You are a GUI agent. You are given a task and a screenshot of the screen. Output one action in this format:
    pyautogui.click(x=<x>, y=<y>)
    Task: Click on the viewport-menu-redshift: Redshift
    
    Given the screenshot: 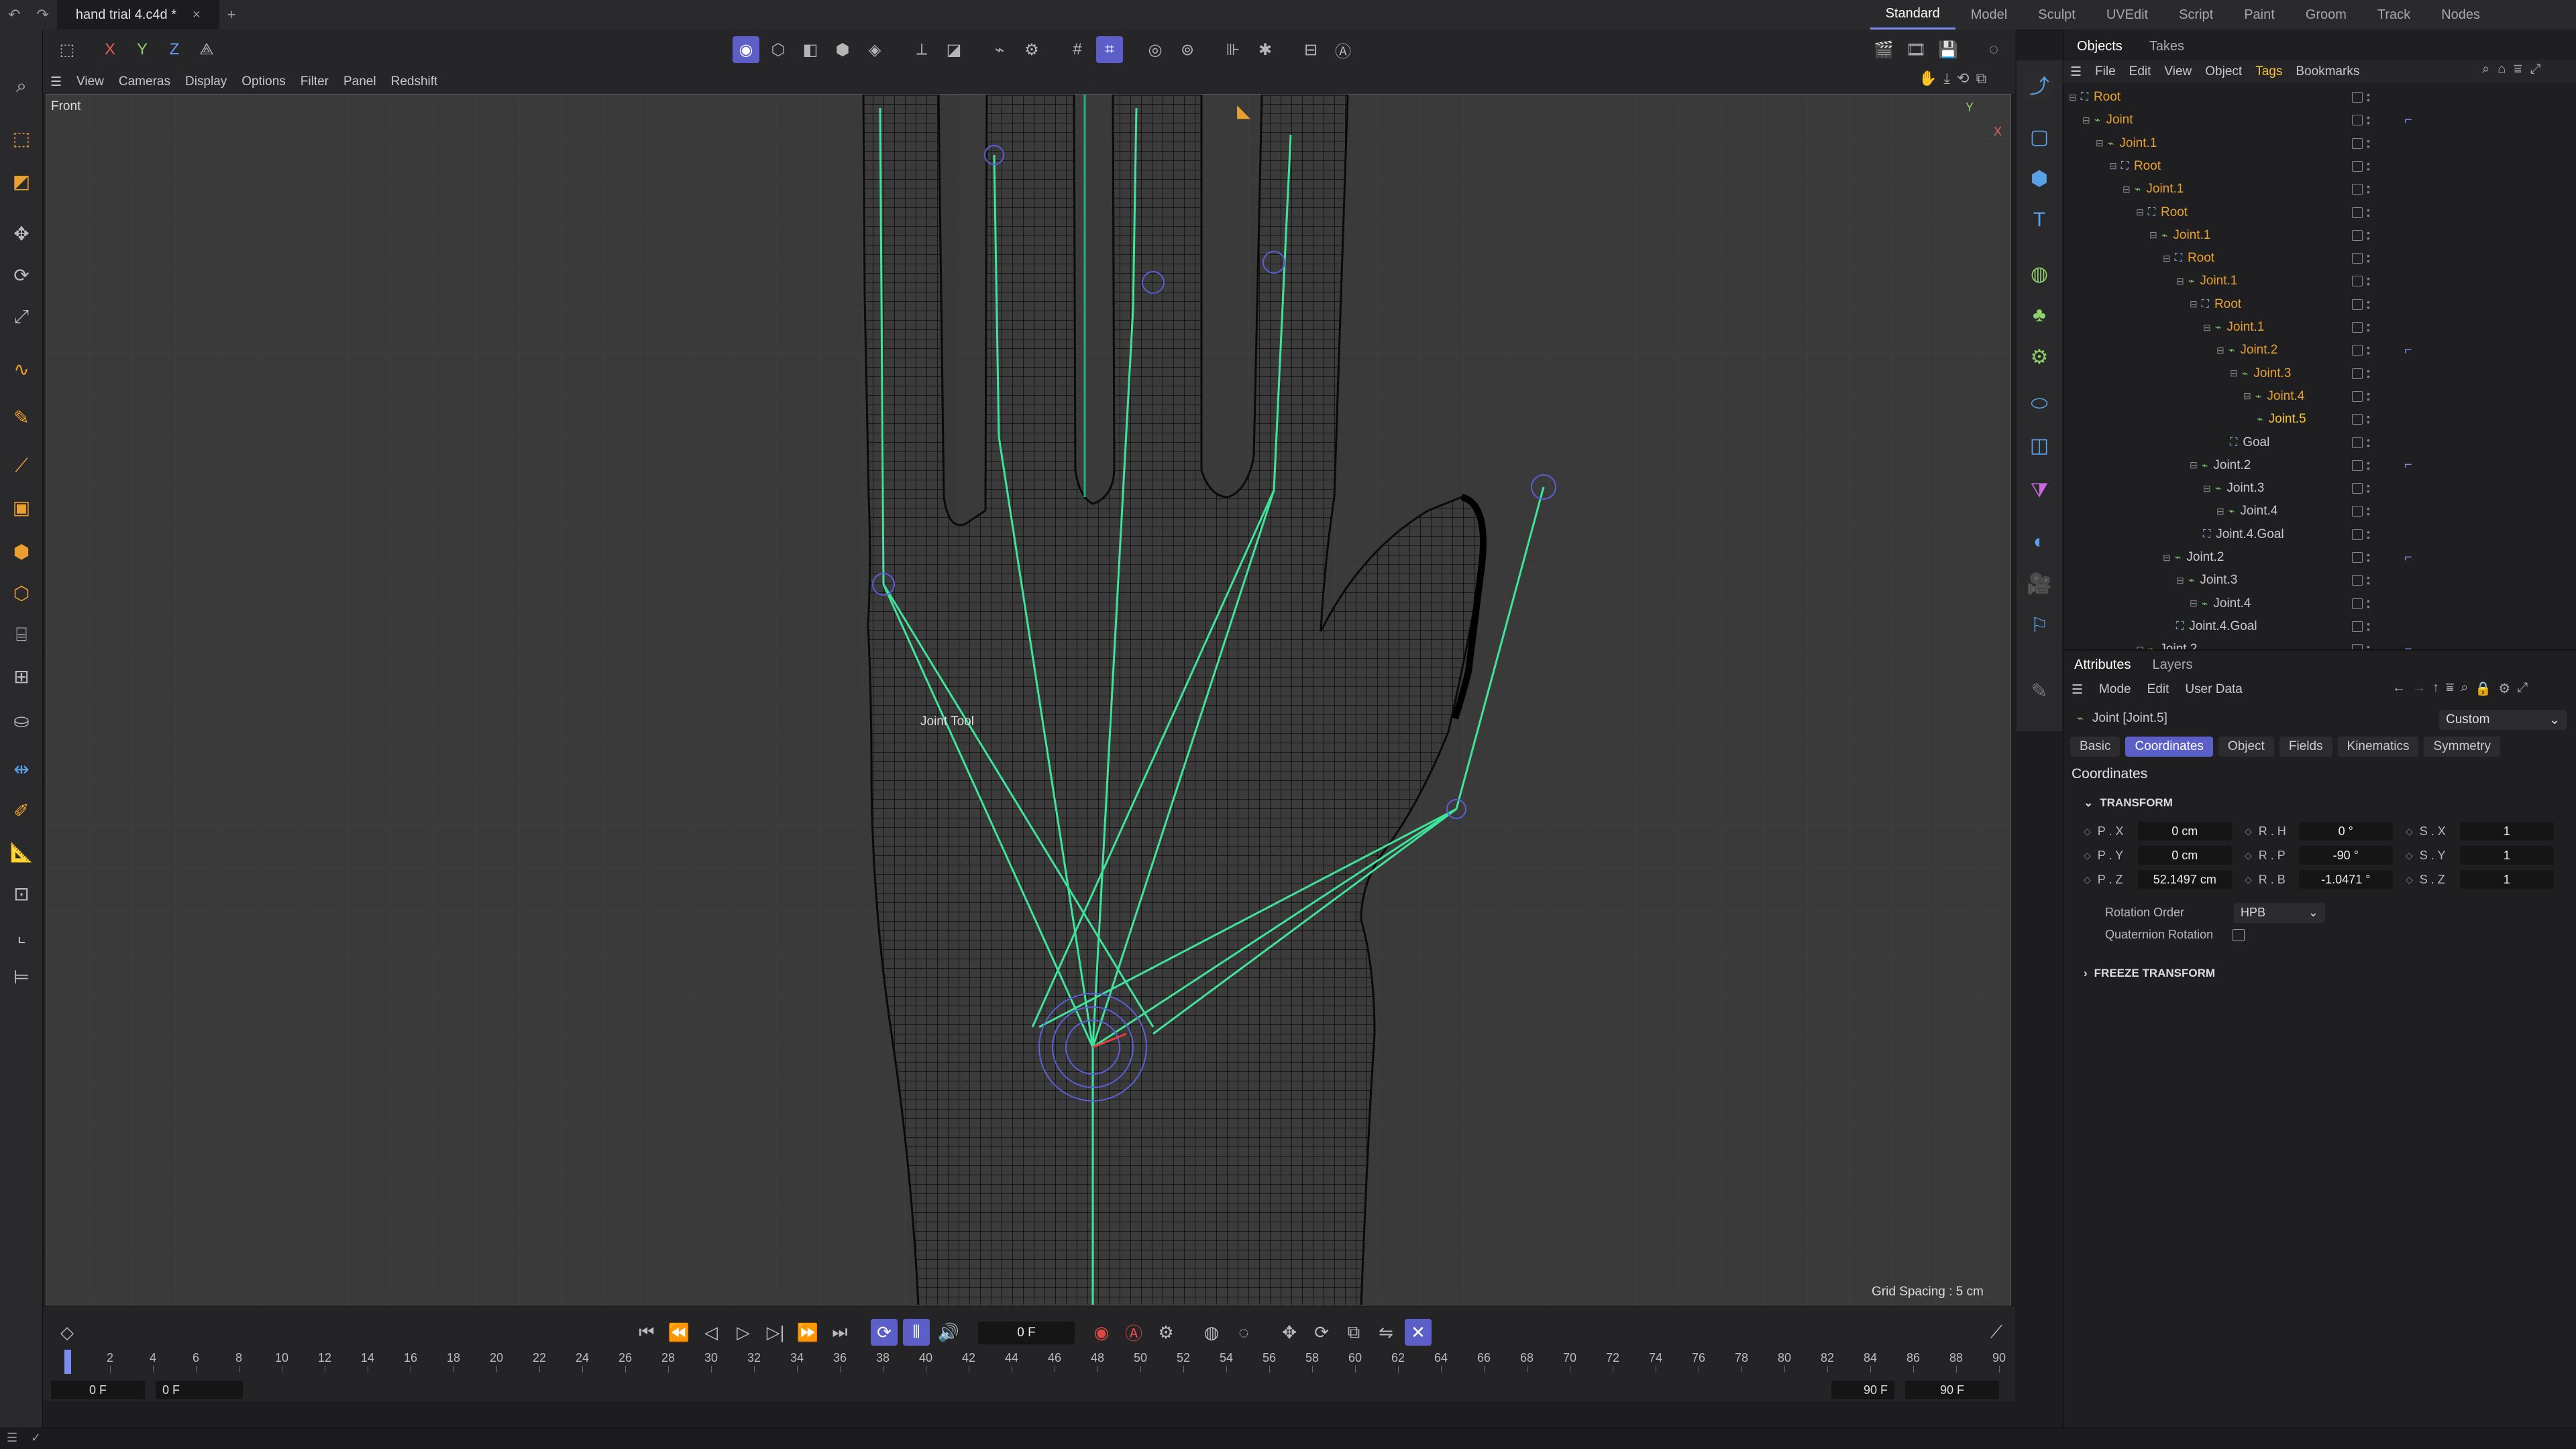 What is the action you would take?
    pyautogui.click(x=414, y=81)
    